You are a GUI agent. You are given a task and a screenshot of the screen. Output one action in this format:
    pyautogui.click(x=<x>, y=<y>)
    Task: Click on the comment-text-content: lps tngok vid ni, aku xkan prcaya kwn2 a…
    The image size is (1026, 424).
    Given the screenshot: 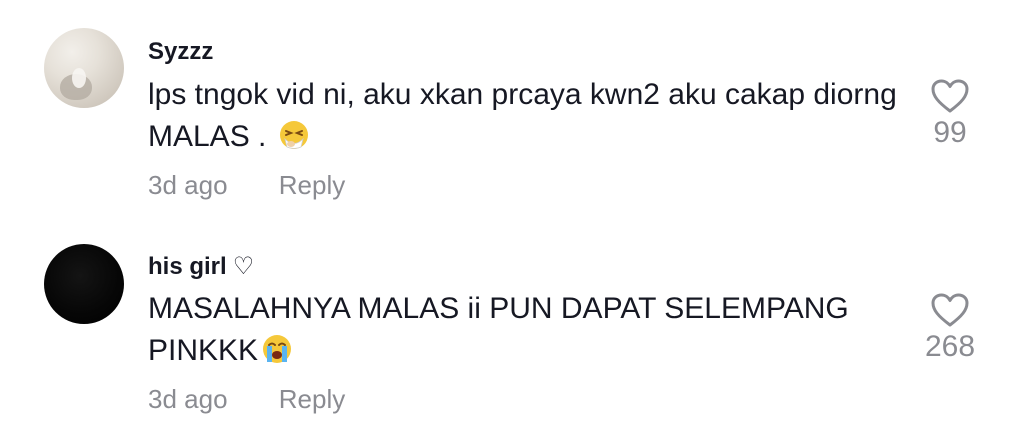 What is the action you would take?
    pyautogui.click(x=522, y=115)
    